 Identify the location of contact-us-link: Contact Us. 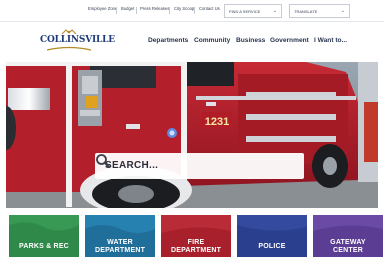
(209, 8).